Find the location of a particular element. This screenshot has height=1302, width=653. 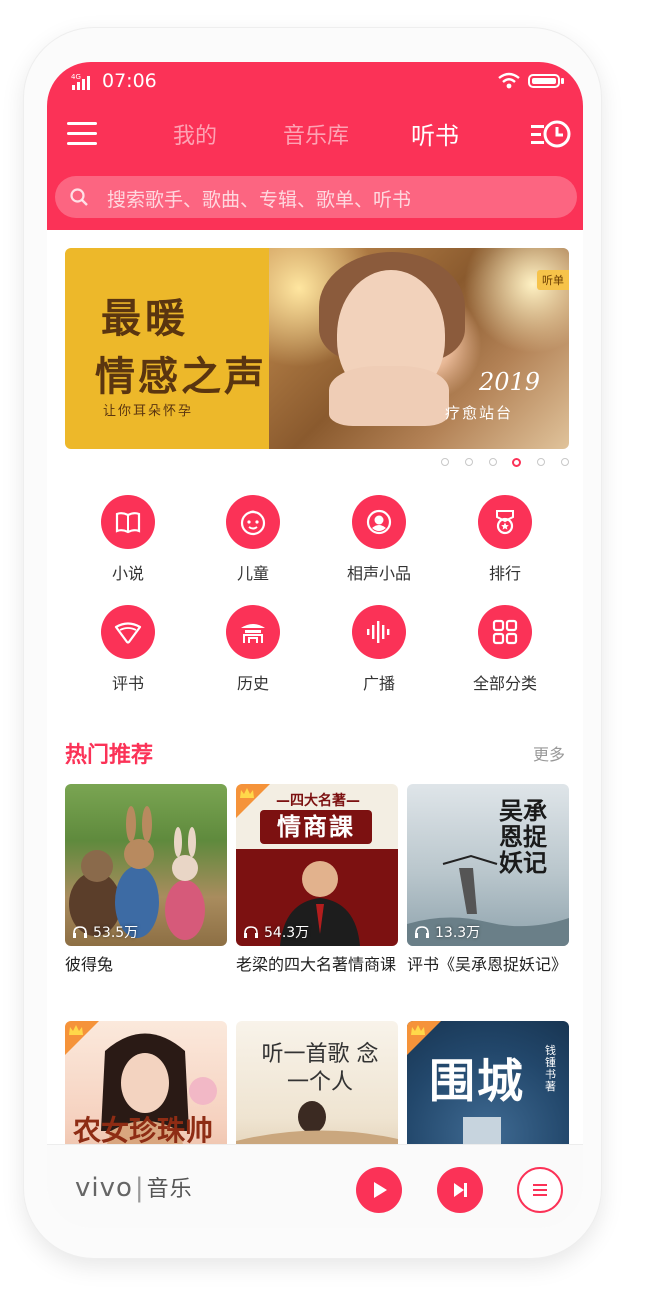

banner-photo: 2019 疗愈站台 听单 is located at coordinates (419, 348).